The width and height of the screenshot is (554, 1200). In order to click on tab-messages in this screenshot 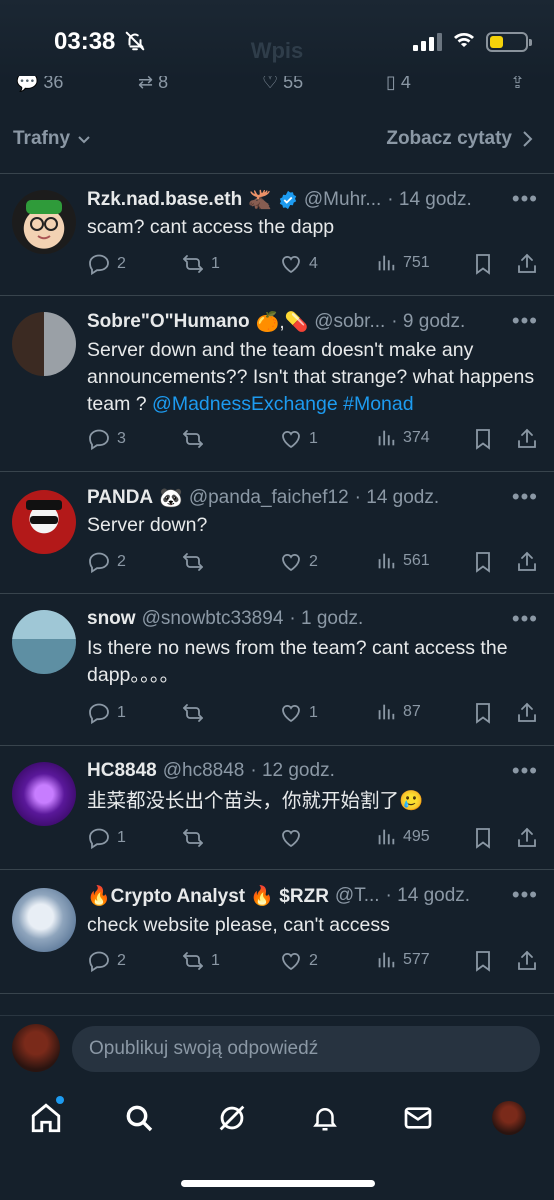, I will do `click(418, 1118)`.